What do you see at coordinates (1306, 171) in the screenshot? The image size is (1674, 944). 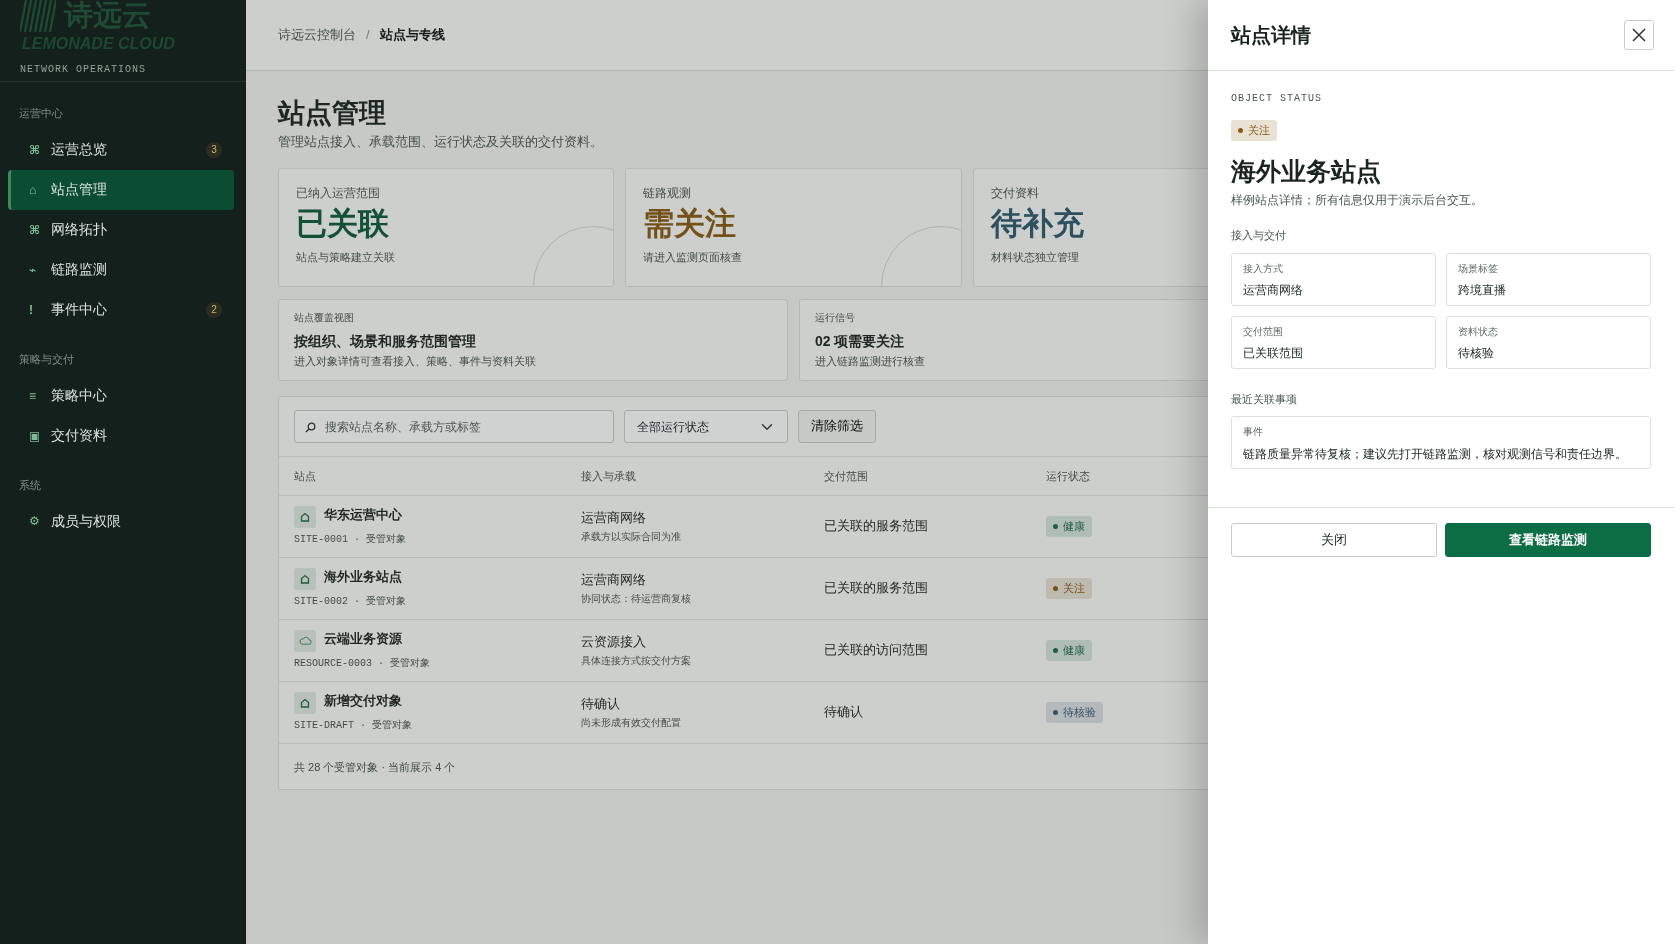 I see `site-heading: 海外业务站点` at bounding box center [1306, 171].